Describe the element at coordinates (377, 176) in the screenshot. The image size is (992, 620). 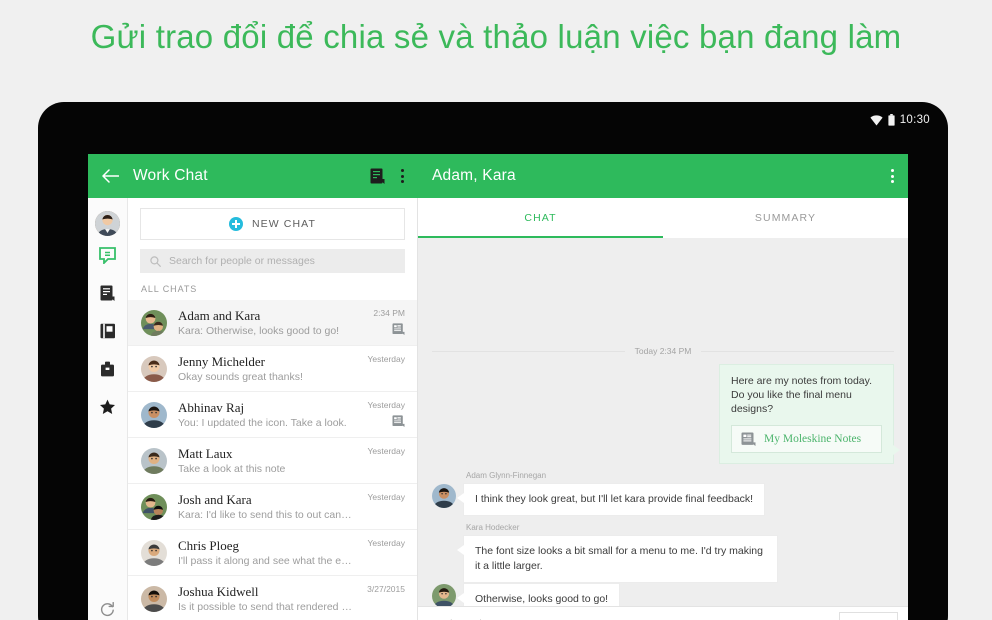
I see `new-note-icon` at that location.